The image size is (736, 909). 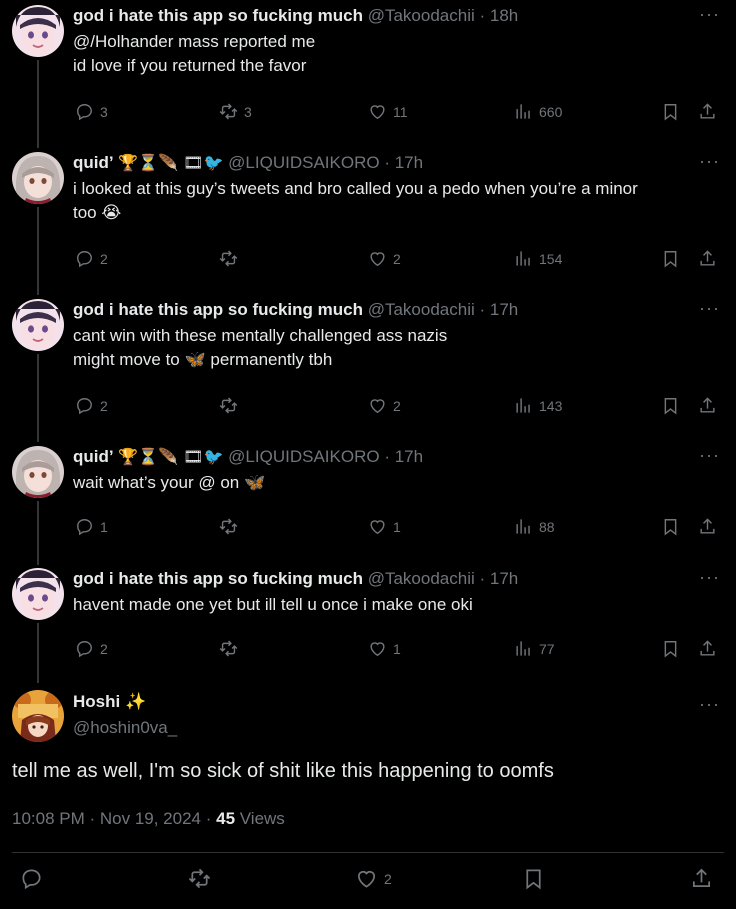 I want to click on tweet-action-bar: 2 2 154, so click(x=398, y=259).